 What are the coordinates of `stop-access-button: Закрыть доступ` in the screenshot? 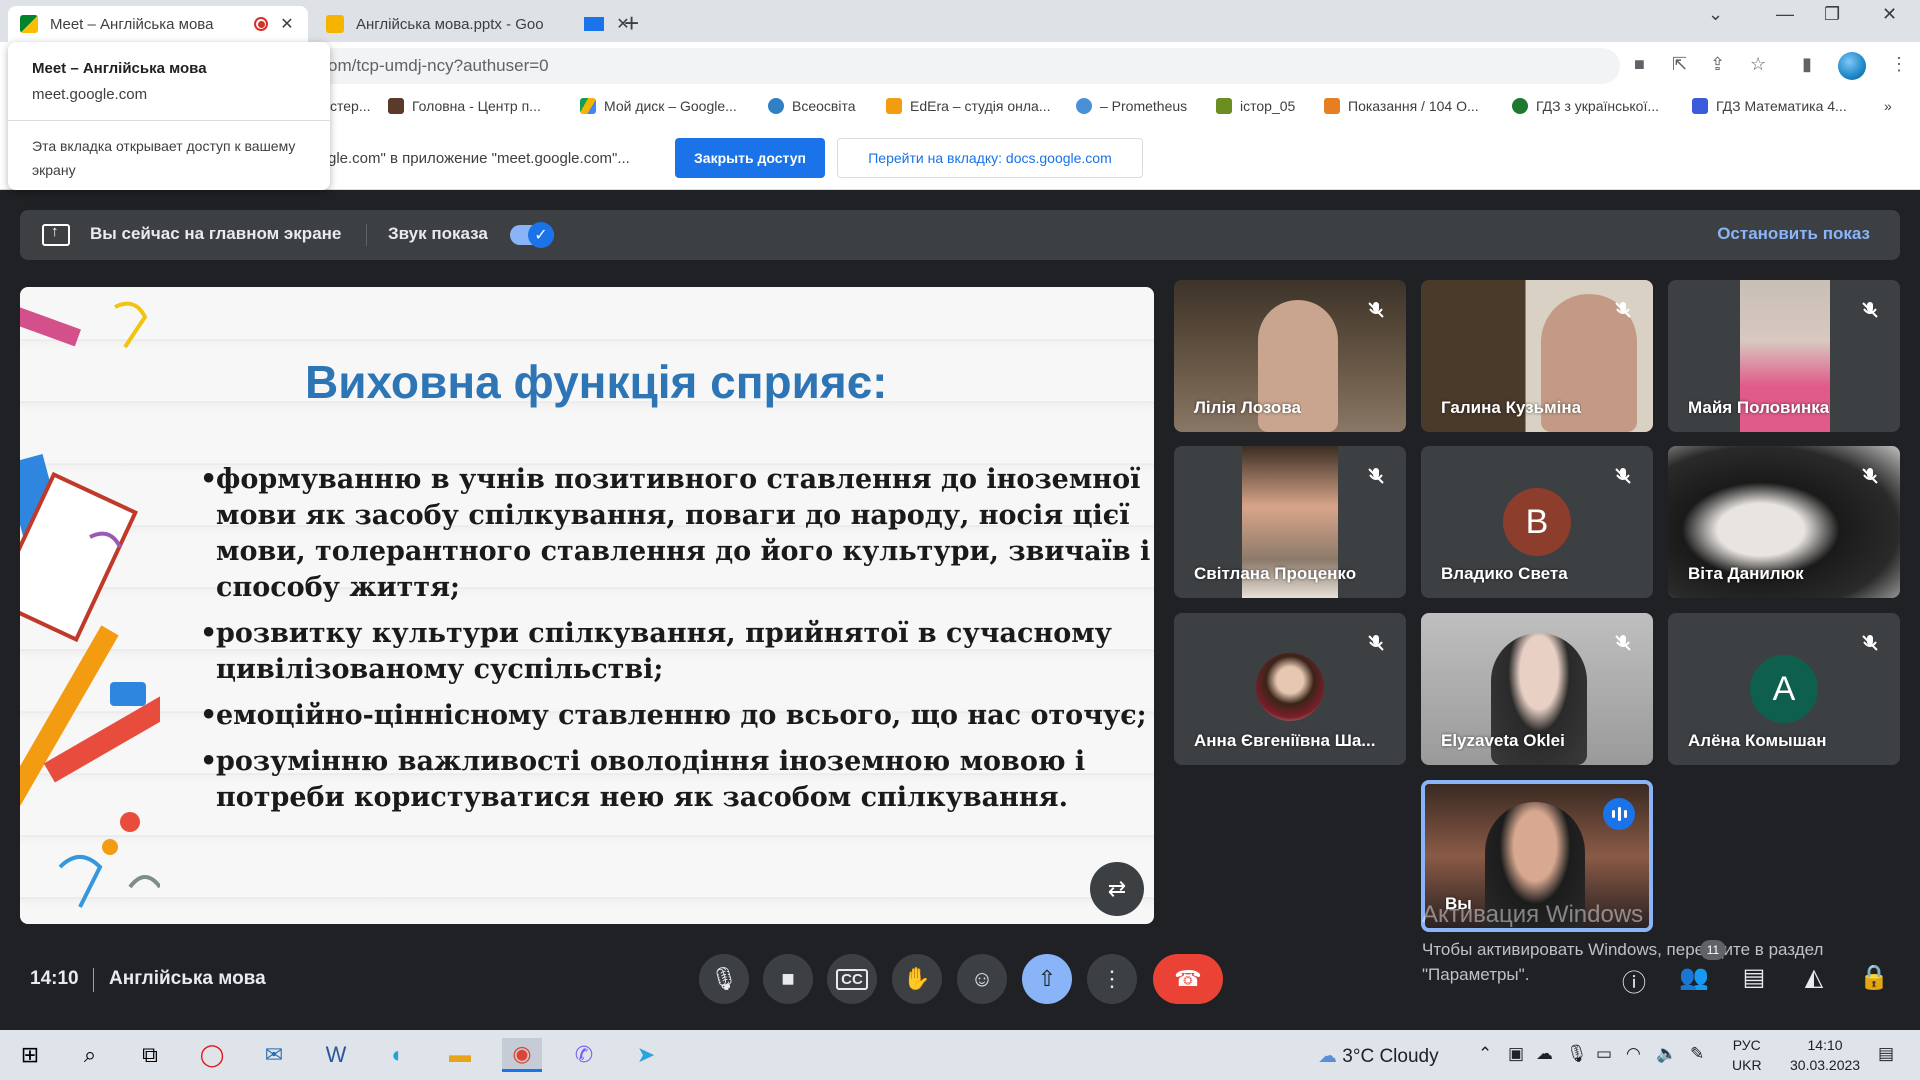 It's located at (750, 158).